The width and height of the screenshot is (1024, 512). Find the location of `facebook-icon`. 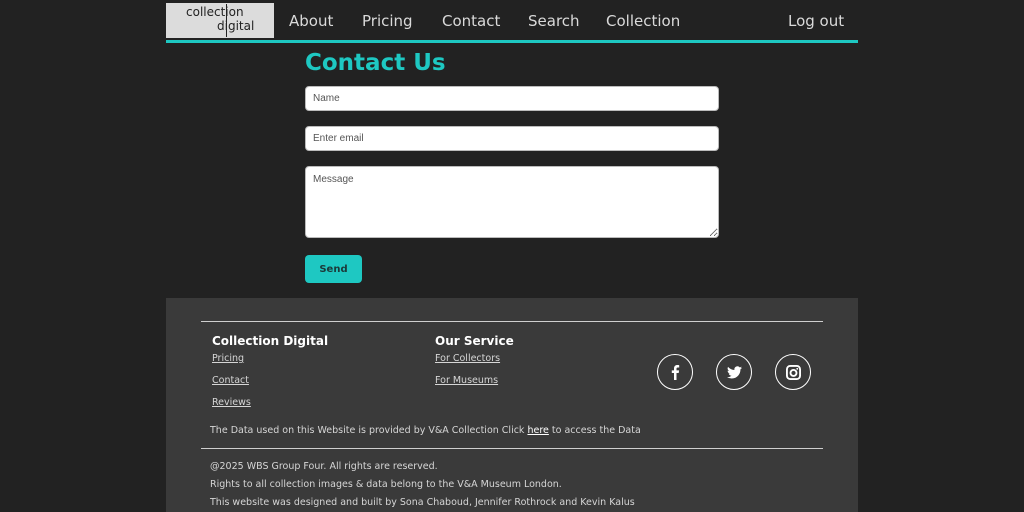

facebook-icon is located at coordinates (675, 372).